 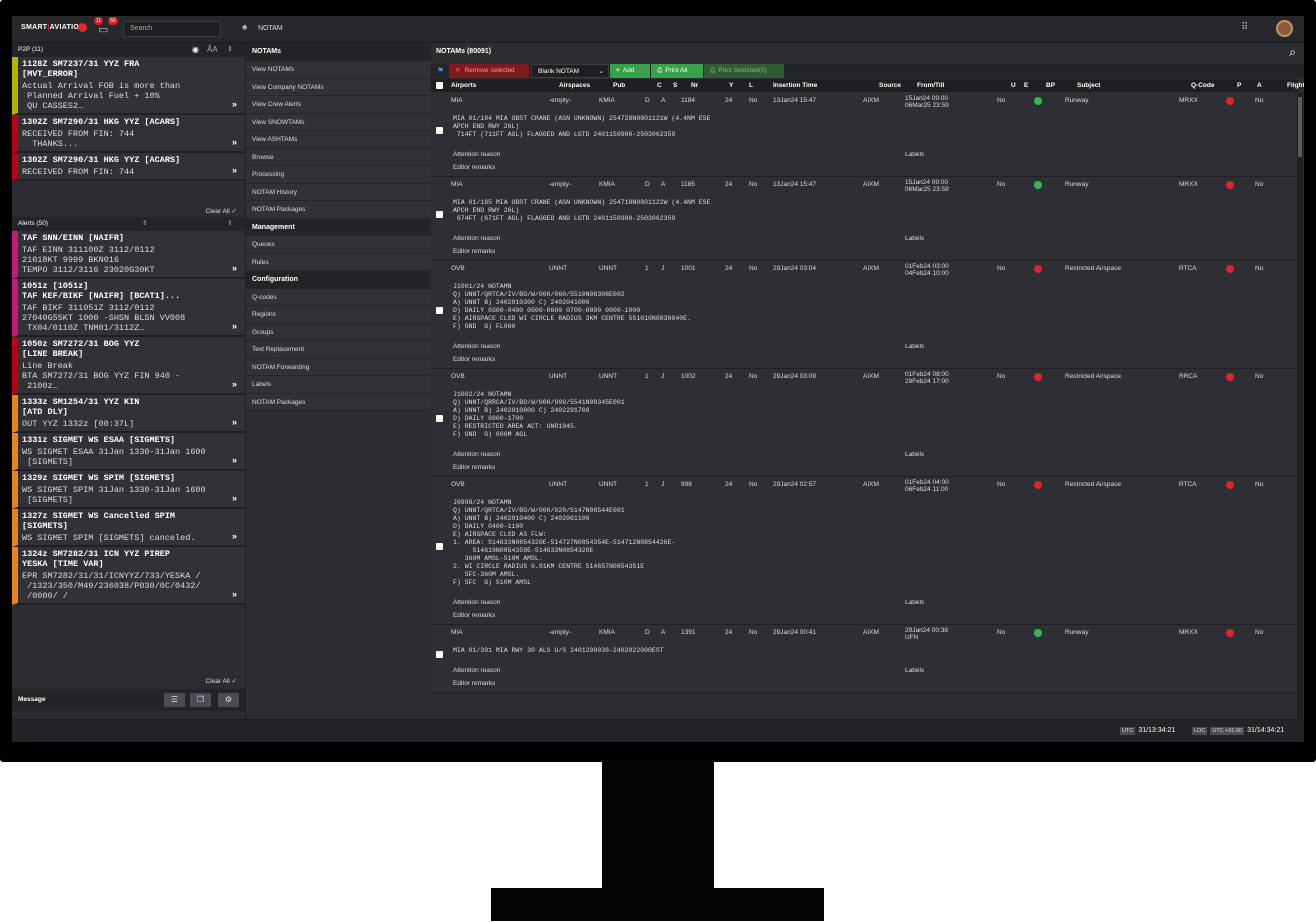 What do you see at coordinates (338, 192) in the screenshot?
I see `menu-item: NOTAM History` at bounding box center [338, 192].